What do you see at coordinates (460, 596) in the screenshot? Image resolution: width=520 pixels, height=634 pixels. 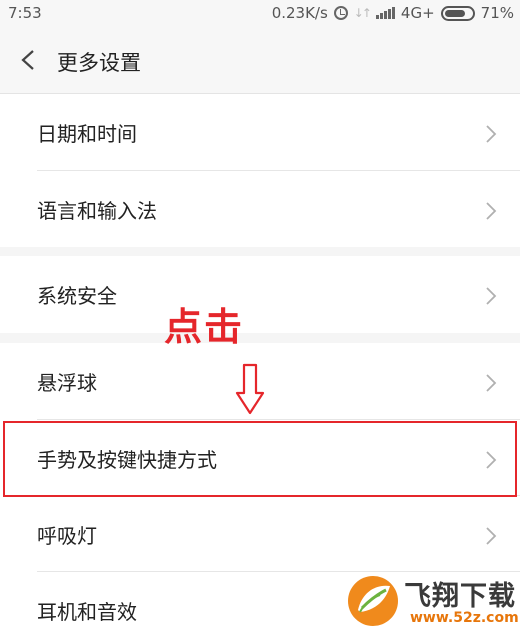 I see `watermark-name: 飞翔下载` at bounding box center [460, 596].